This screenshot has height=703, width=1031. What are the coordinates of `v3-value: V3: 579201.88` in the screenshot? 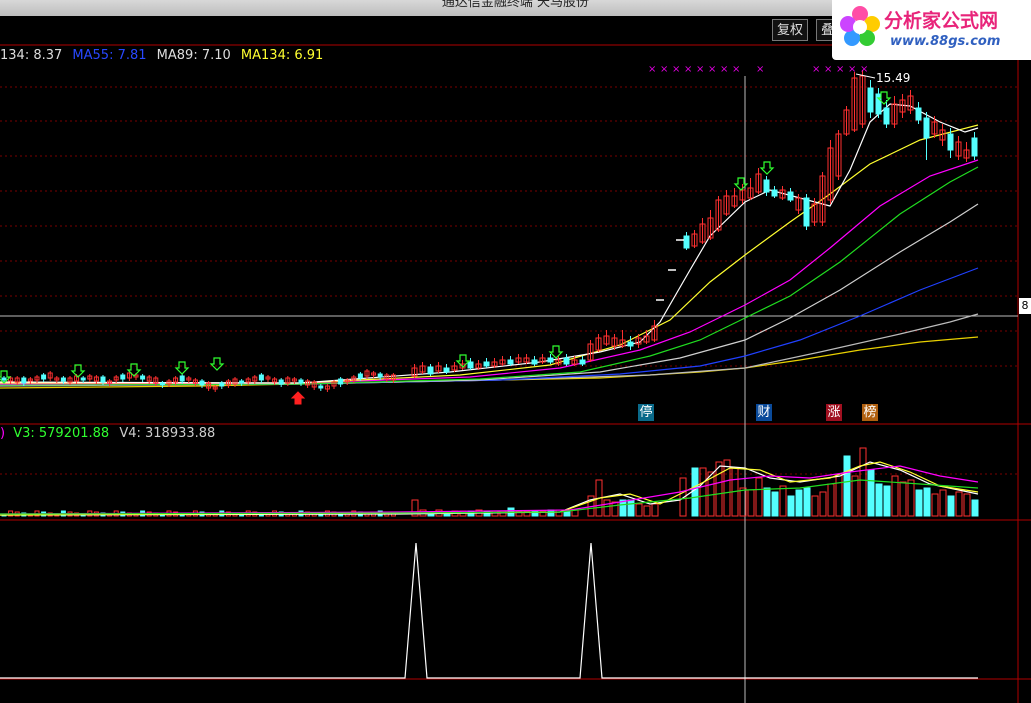 It's located at (61, 433).